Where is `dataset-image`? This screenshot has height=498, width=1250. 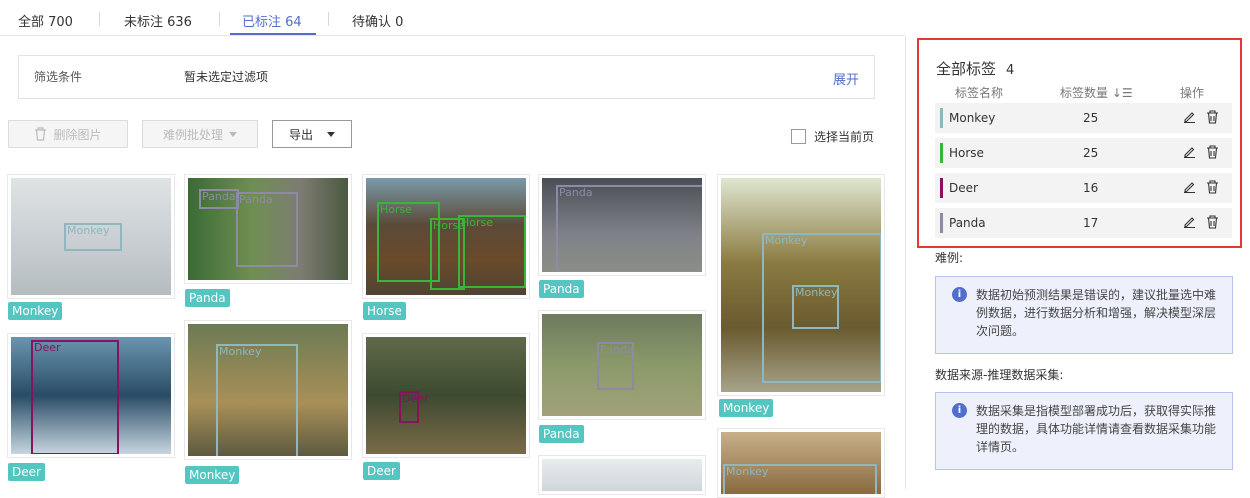 dataset-image is located at coordinates (622, 475).